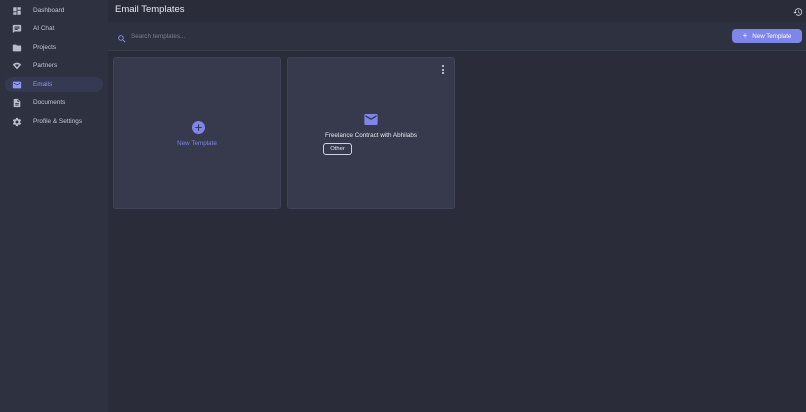  Describe the element at coordinates (281, 36) in the screenshot. I see `search-input` at that location.